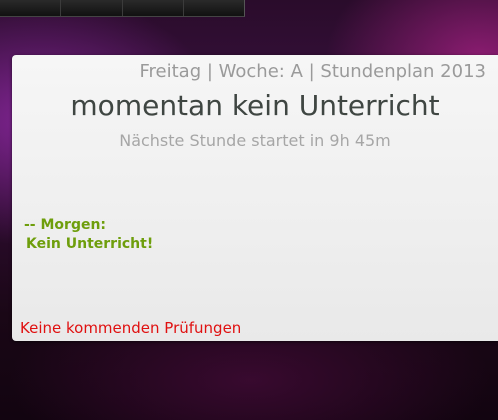 The height and width of the screenshot is (420, 498). I want to click on next-lesson-countdown: Nächste Stunde startet in 9h 45m, so click(255, 140).